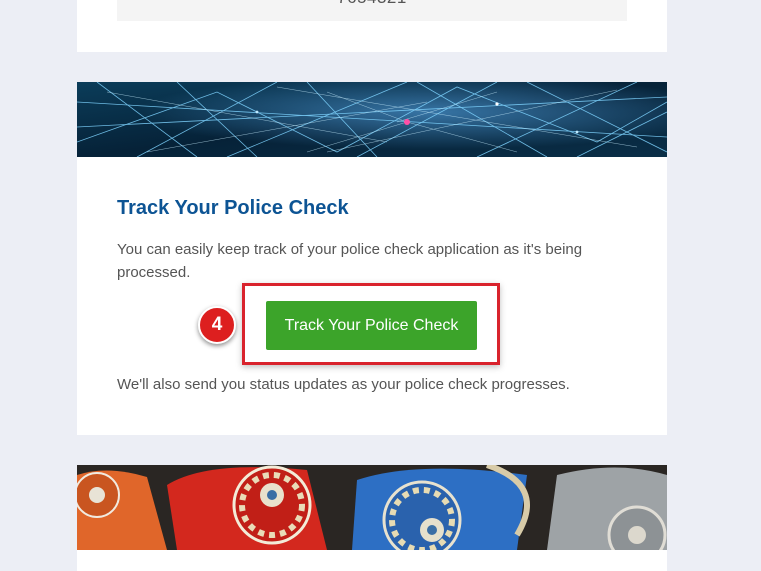  Describe the element at coordinates (372, 4) in the screenshot. I see `reference-number: 7654321` at that location.